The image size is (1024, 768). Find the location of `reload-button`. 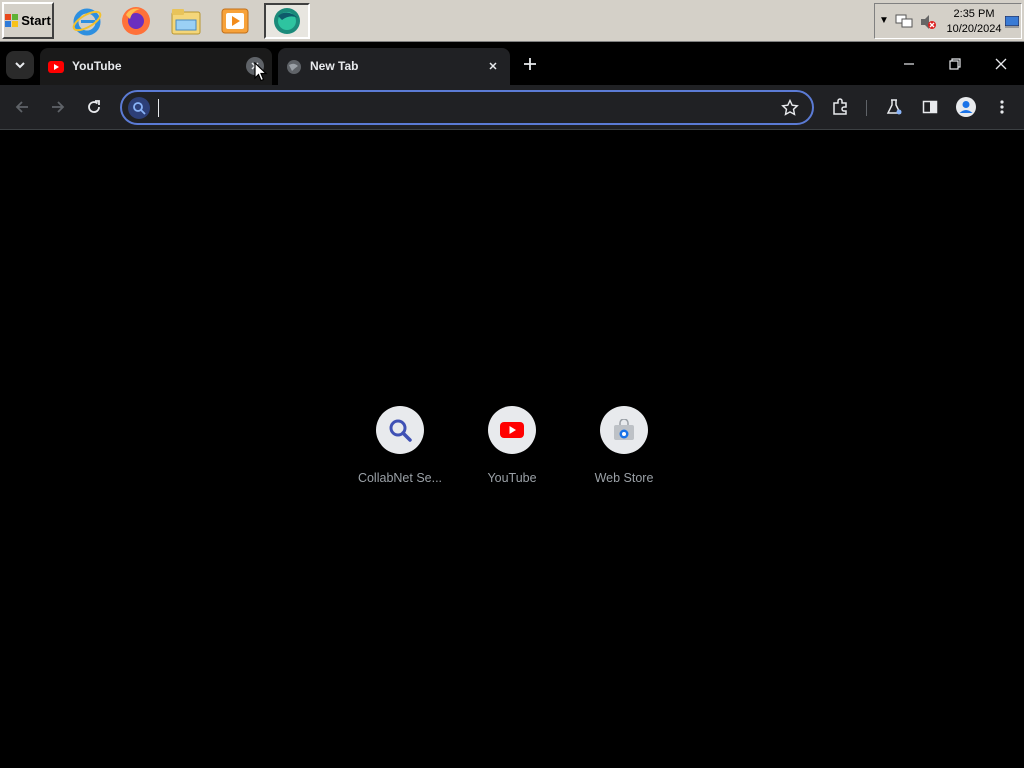

reload-button is located at coordinates (94, 107).